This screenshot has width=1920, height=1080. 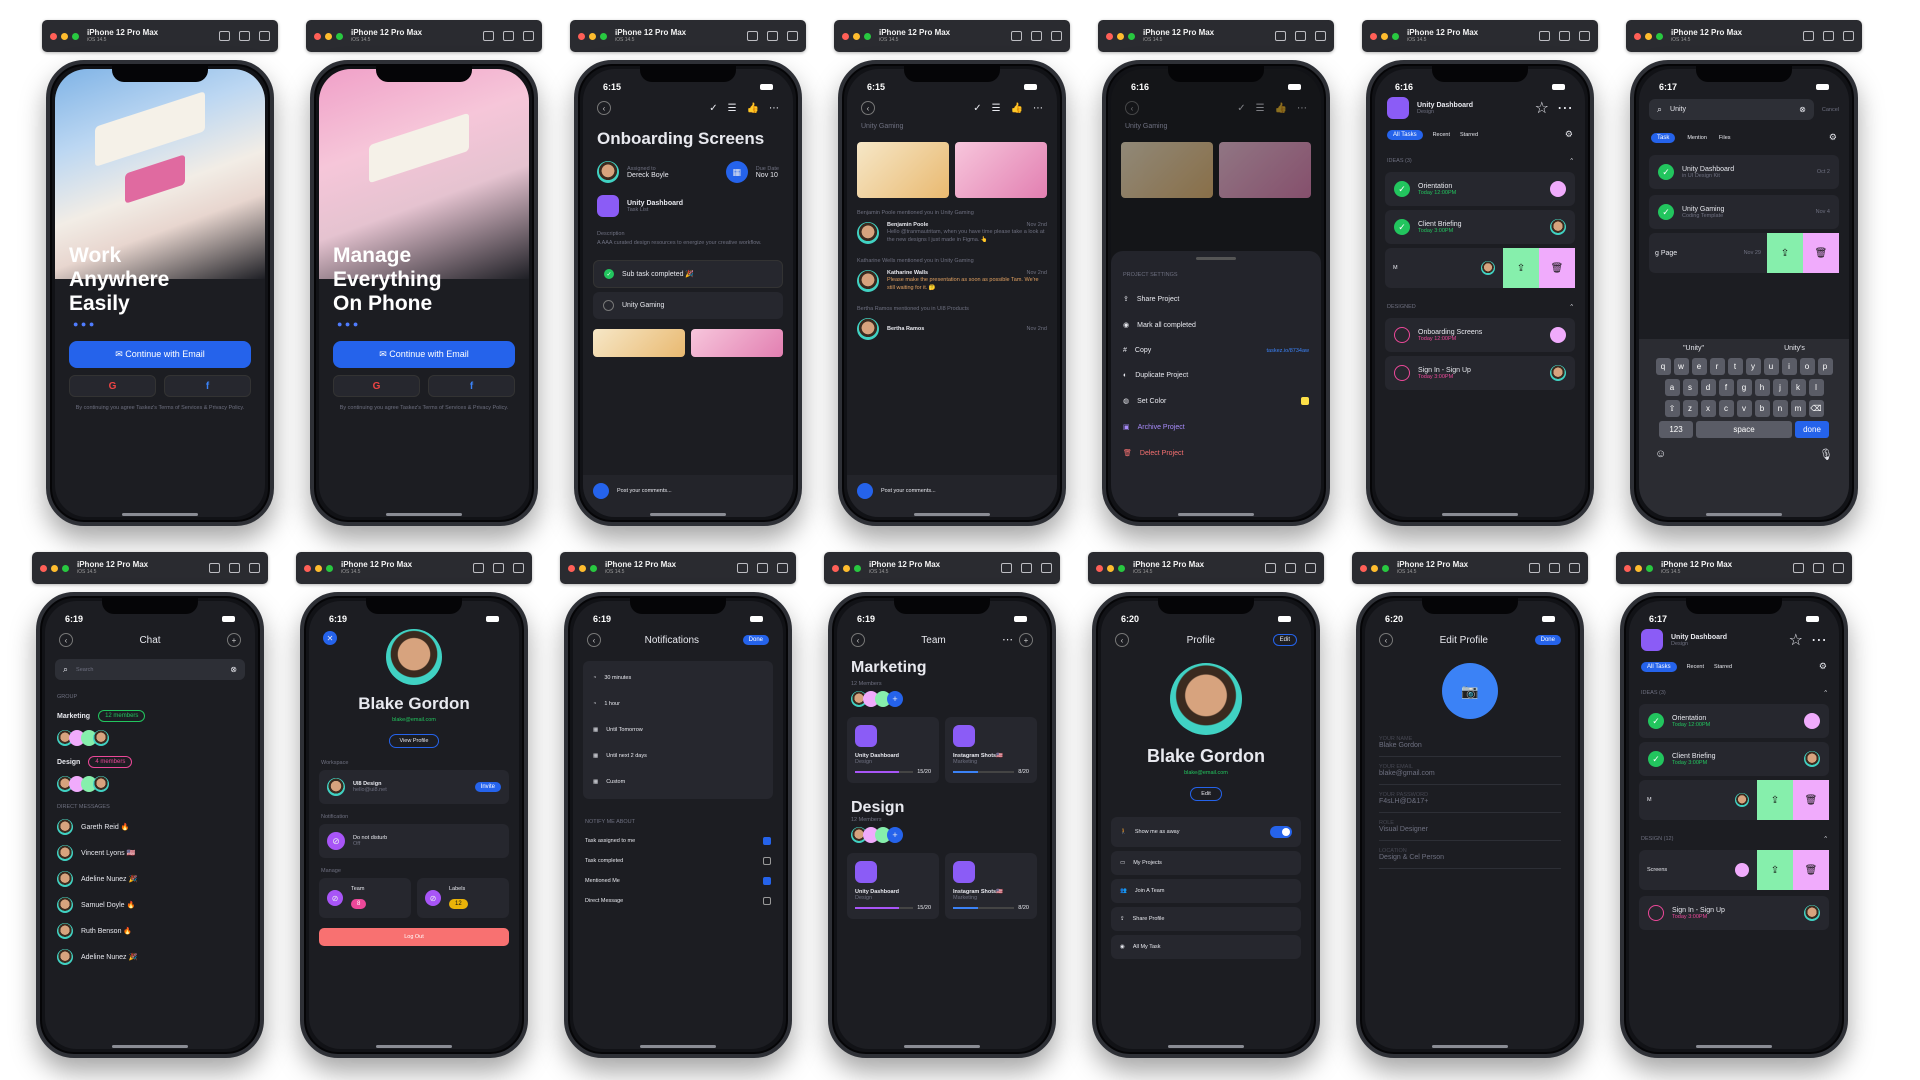 What do you see at coordinates (1469, 135) in the screenshot?
I see `tab-starred: Starred` at bounding box center [1469, 135].